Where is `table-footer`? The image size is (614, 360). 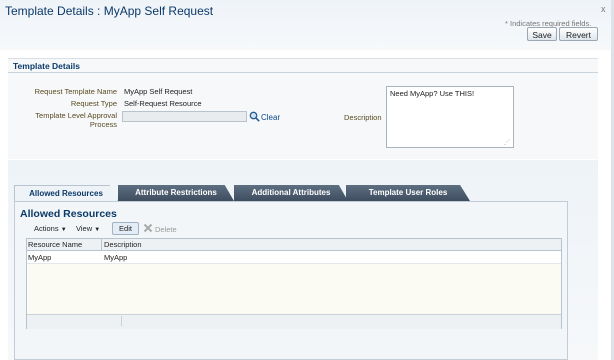 table-footer is located at coordinates (294, 321).